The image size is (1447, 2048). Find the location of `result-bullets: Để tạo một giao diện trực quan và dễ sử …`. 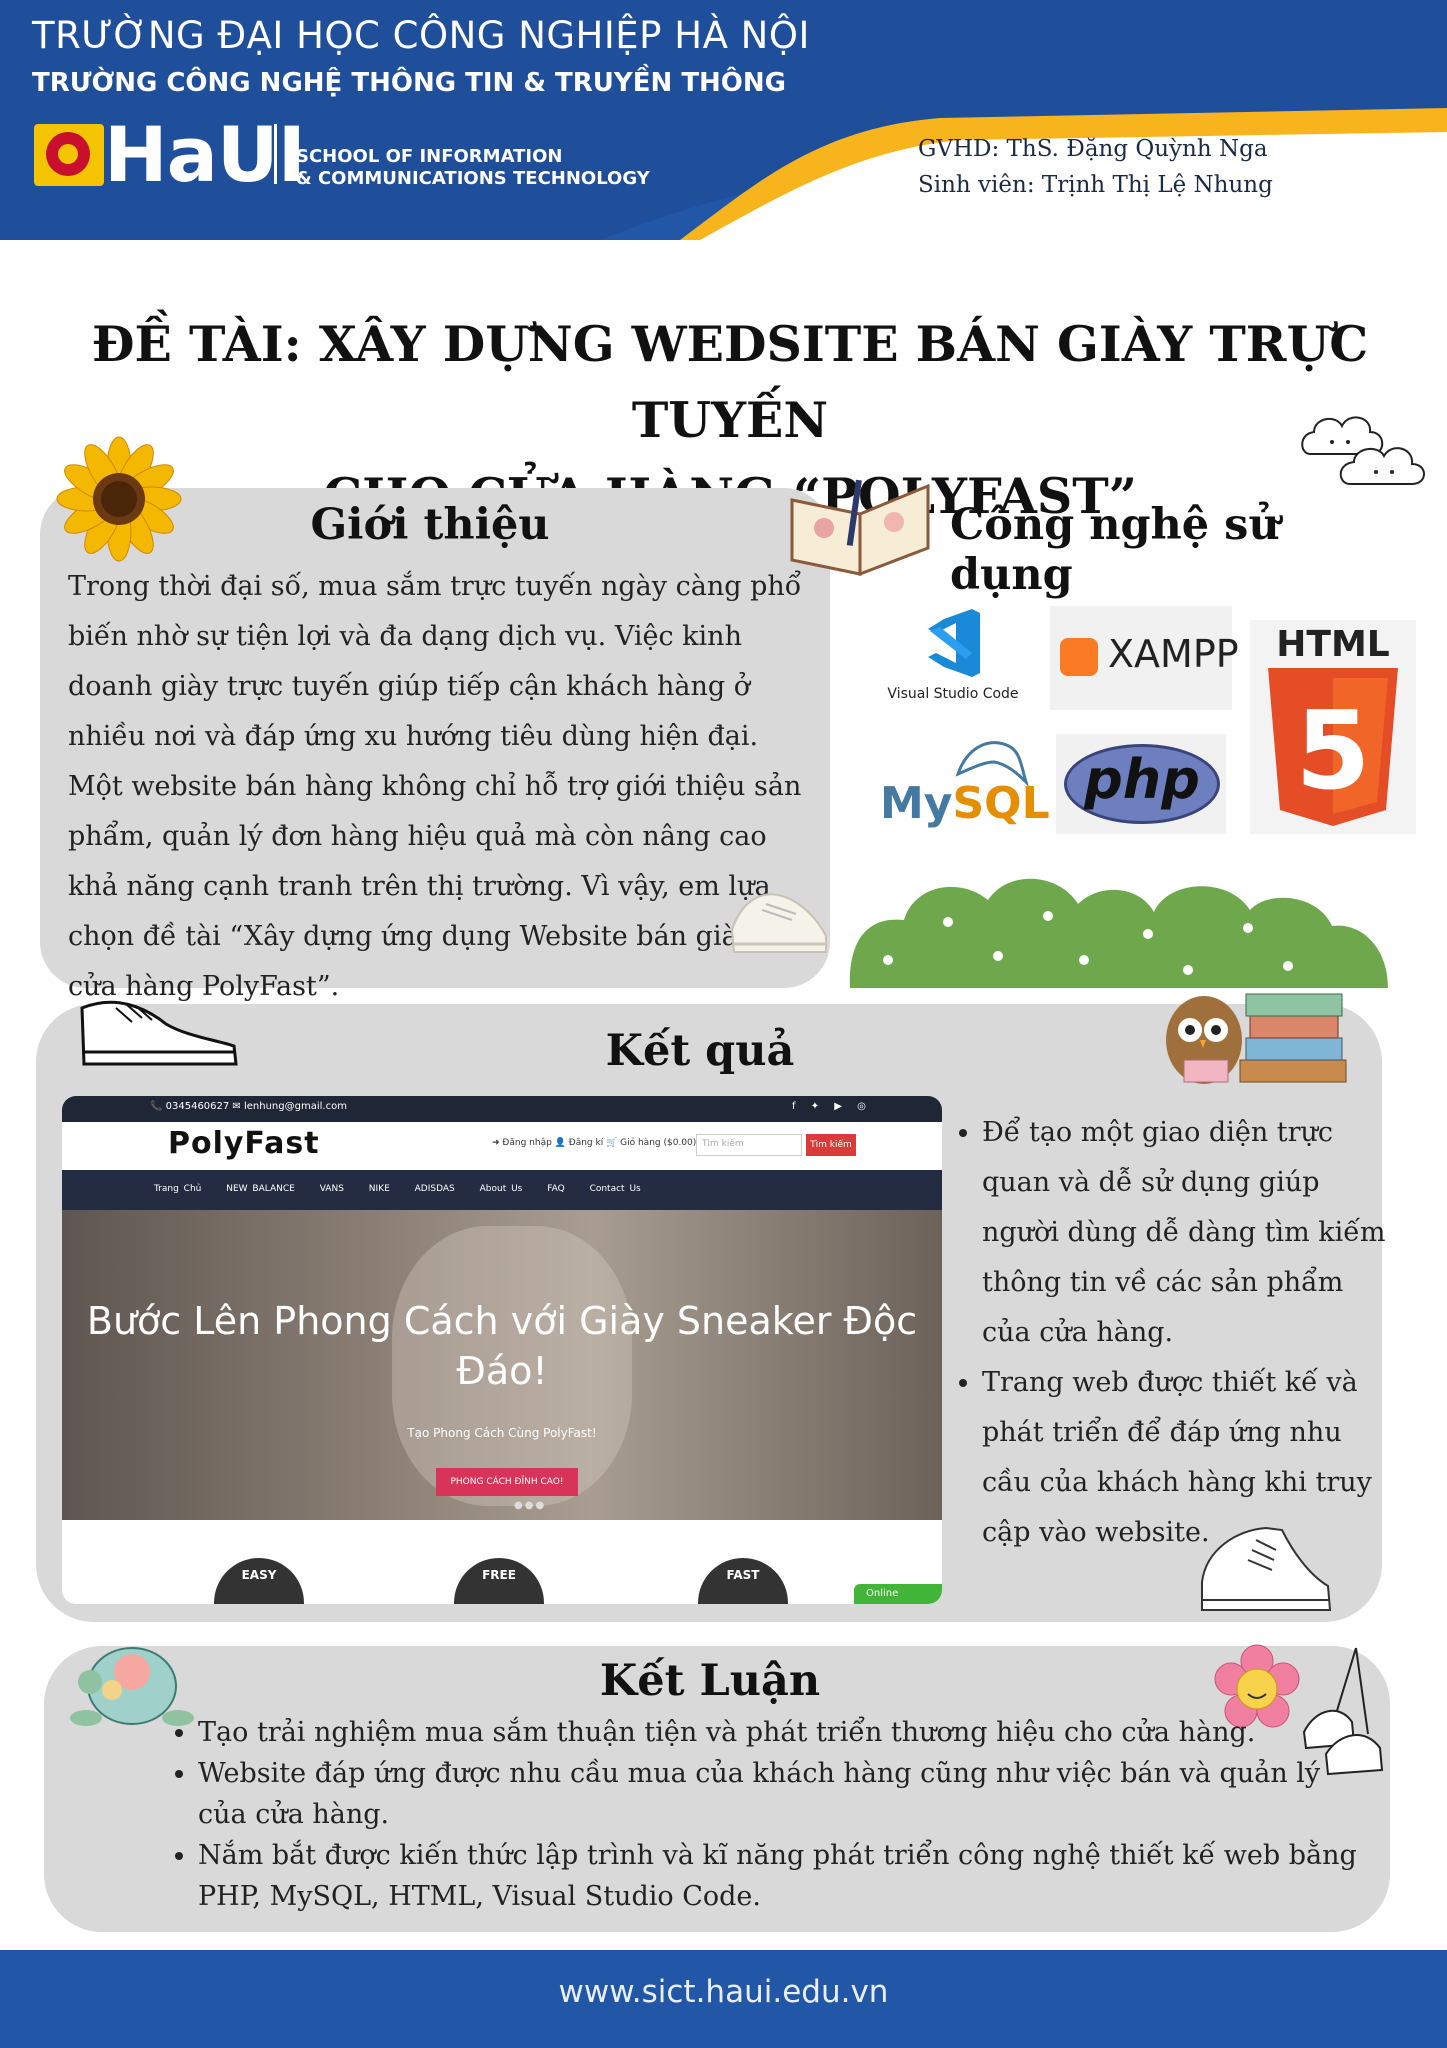

result-bullets: Để tạo một giao diện trực quan và dễ sử … is located at coordinates (1170, 1333).